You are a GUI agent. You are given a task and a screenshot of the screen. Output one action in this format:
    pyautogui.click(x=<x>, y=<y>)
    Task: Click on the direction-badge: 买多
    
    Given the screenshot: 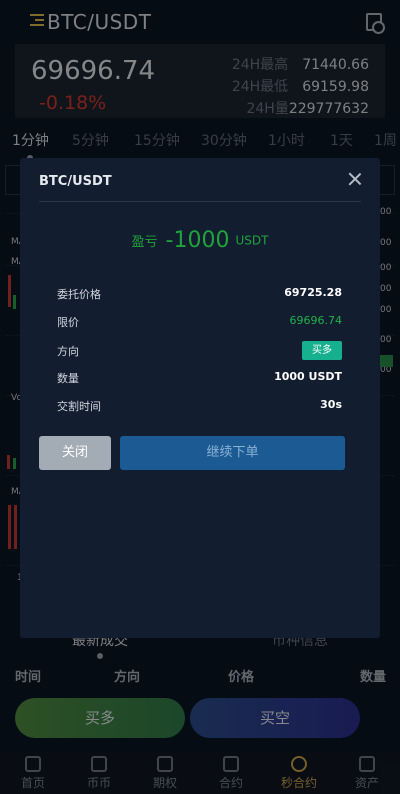 What is the action you would take?
    pyautogui.click(x=322, y=350)
    